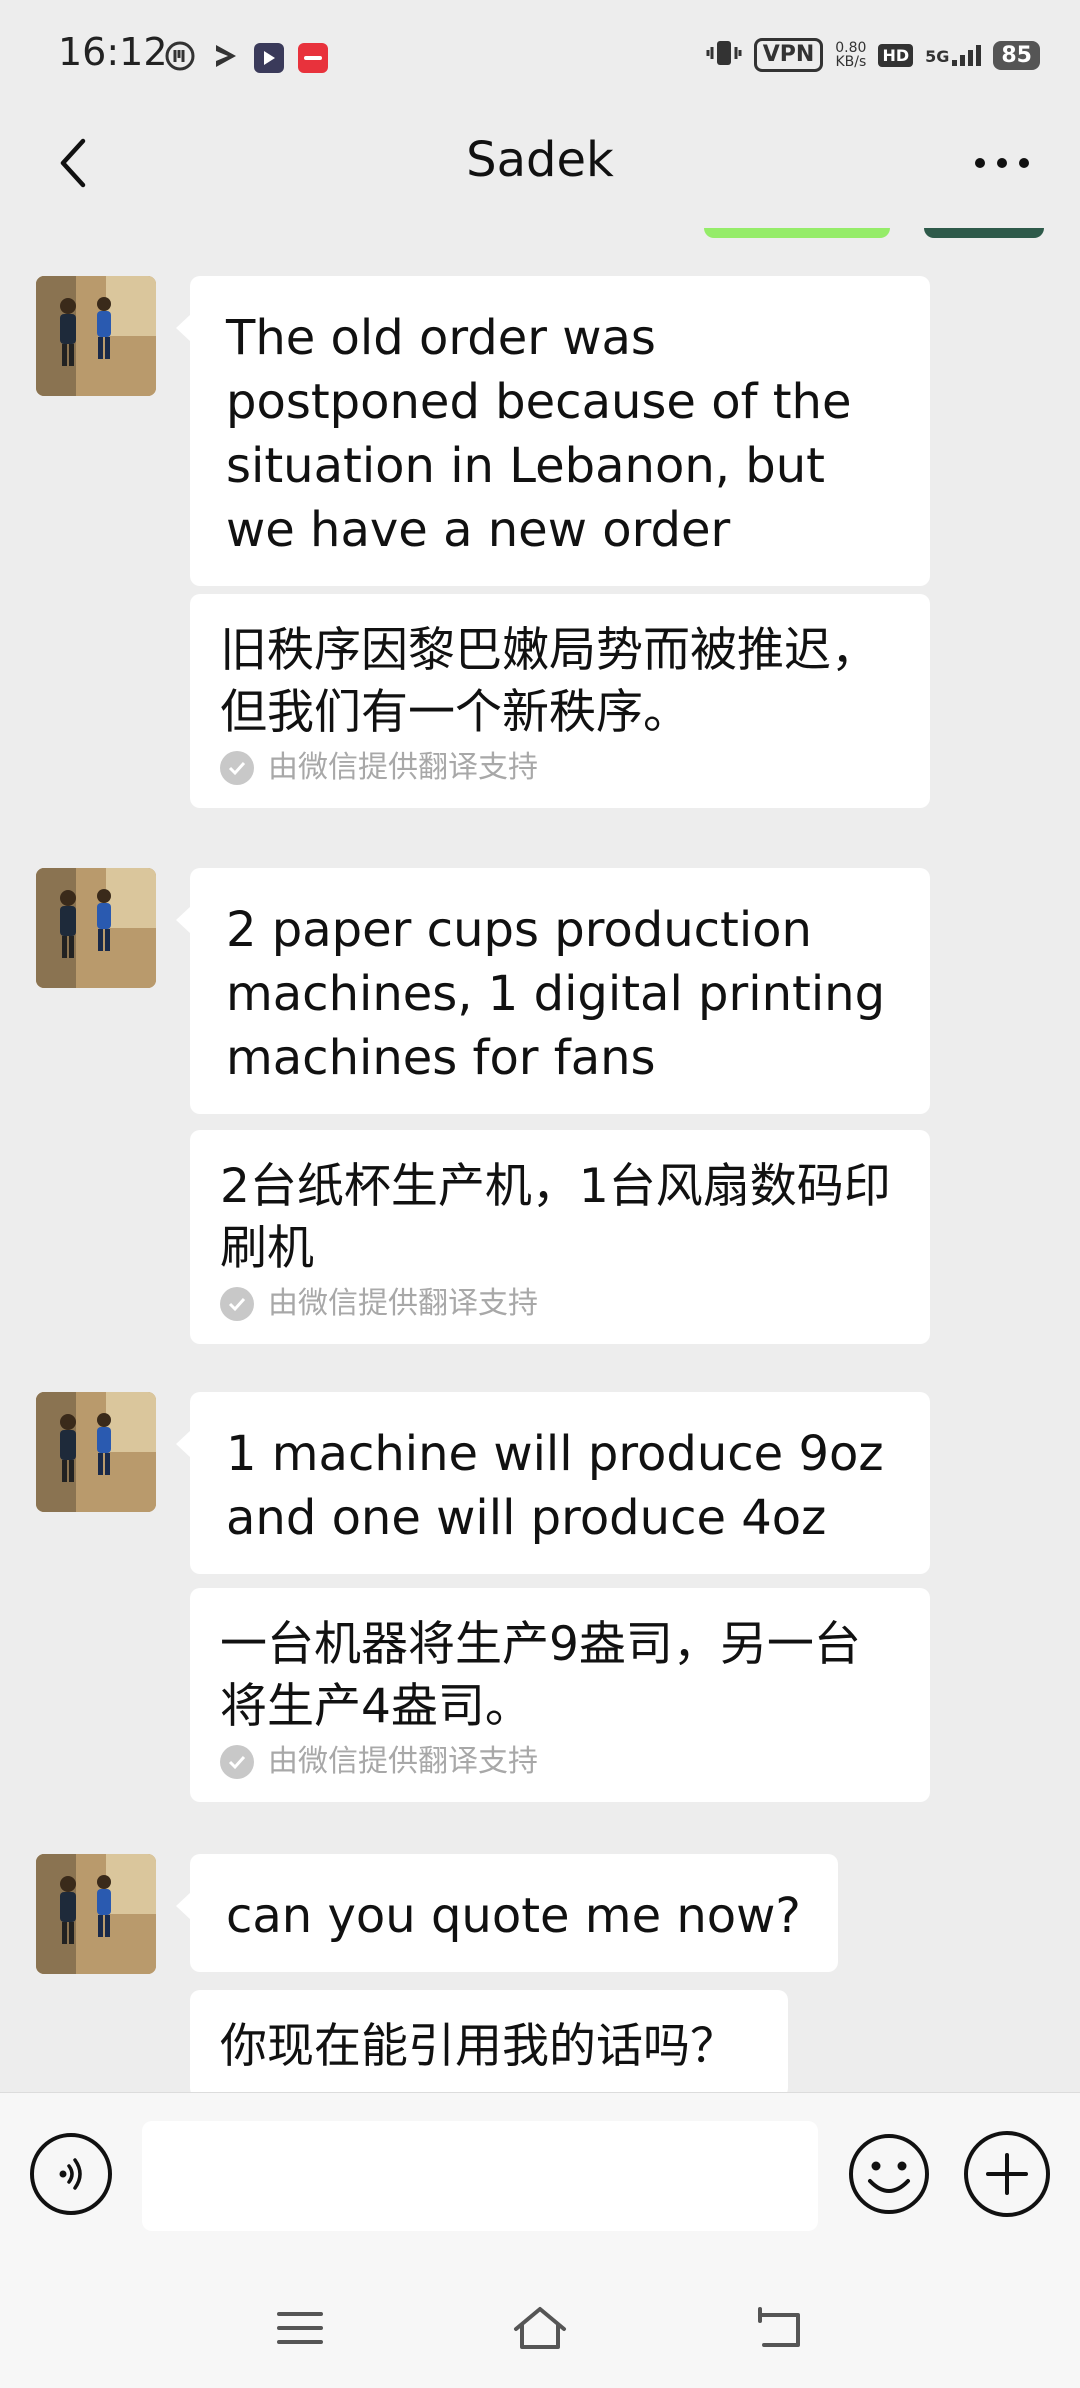  I want to click on translation-bubble: 一台机器将生产9盎司，另一台将生产4盎司。 由微信提供翻译支持, so click(560, 1695).